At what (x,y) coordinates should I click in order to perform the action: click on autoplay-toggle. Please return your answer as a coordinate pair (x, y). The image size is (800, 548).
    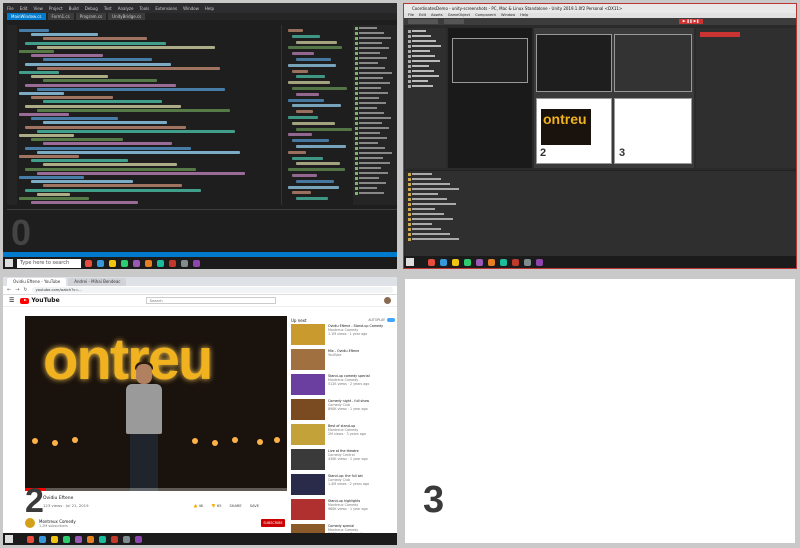
    Looking at the image, I should click on (391, 320).